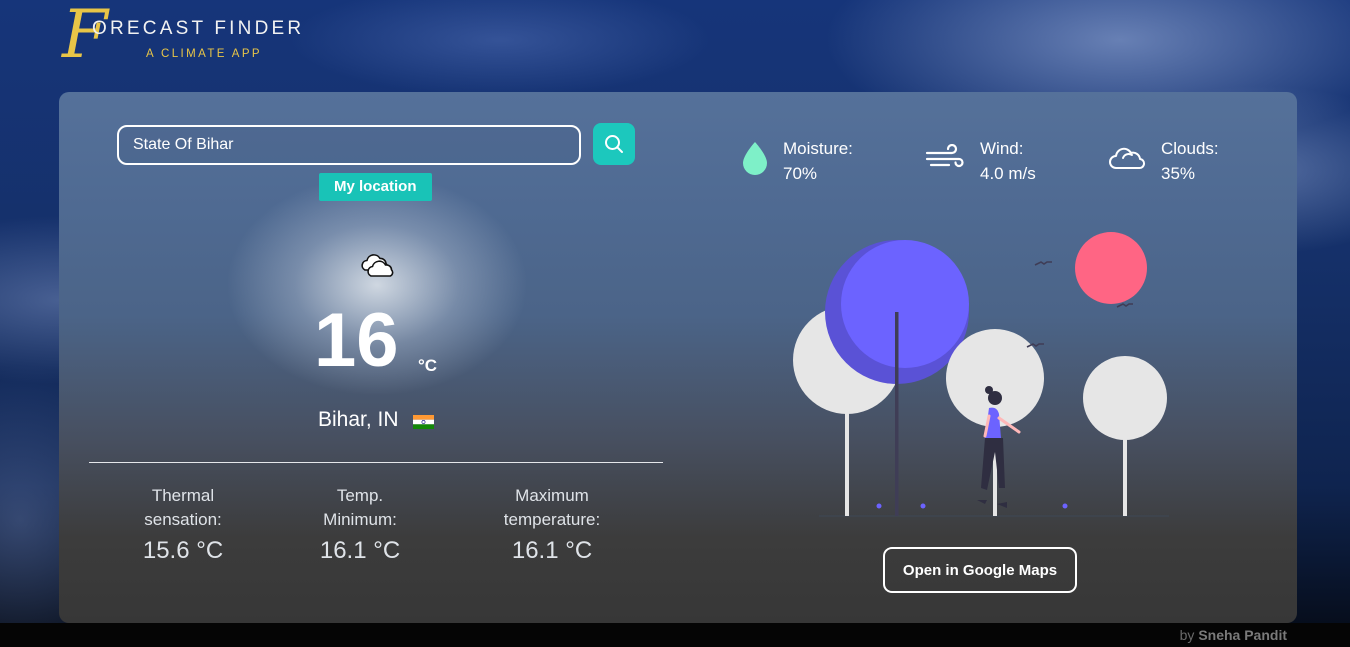  I want to click on stat-label: Maximum temperature:, so click(552, 507).